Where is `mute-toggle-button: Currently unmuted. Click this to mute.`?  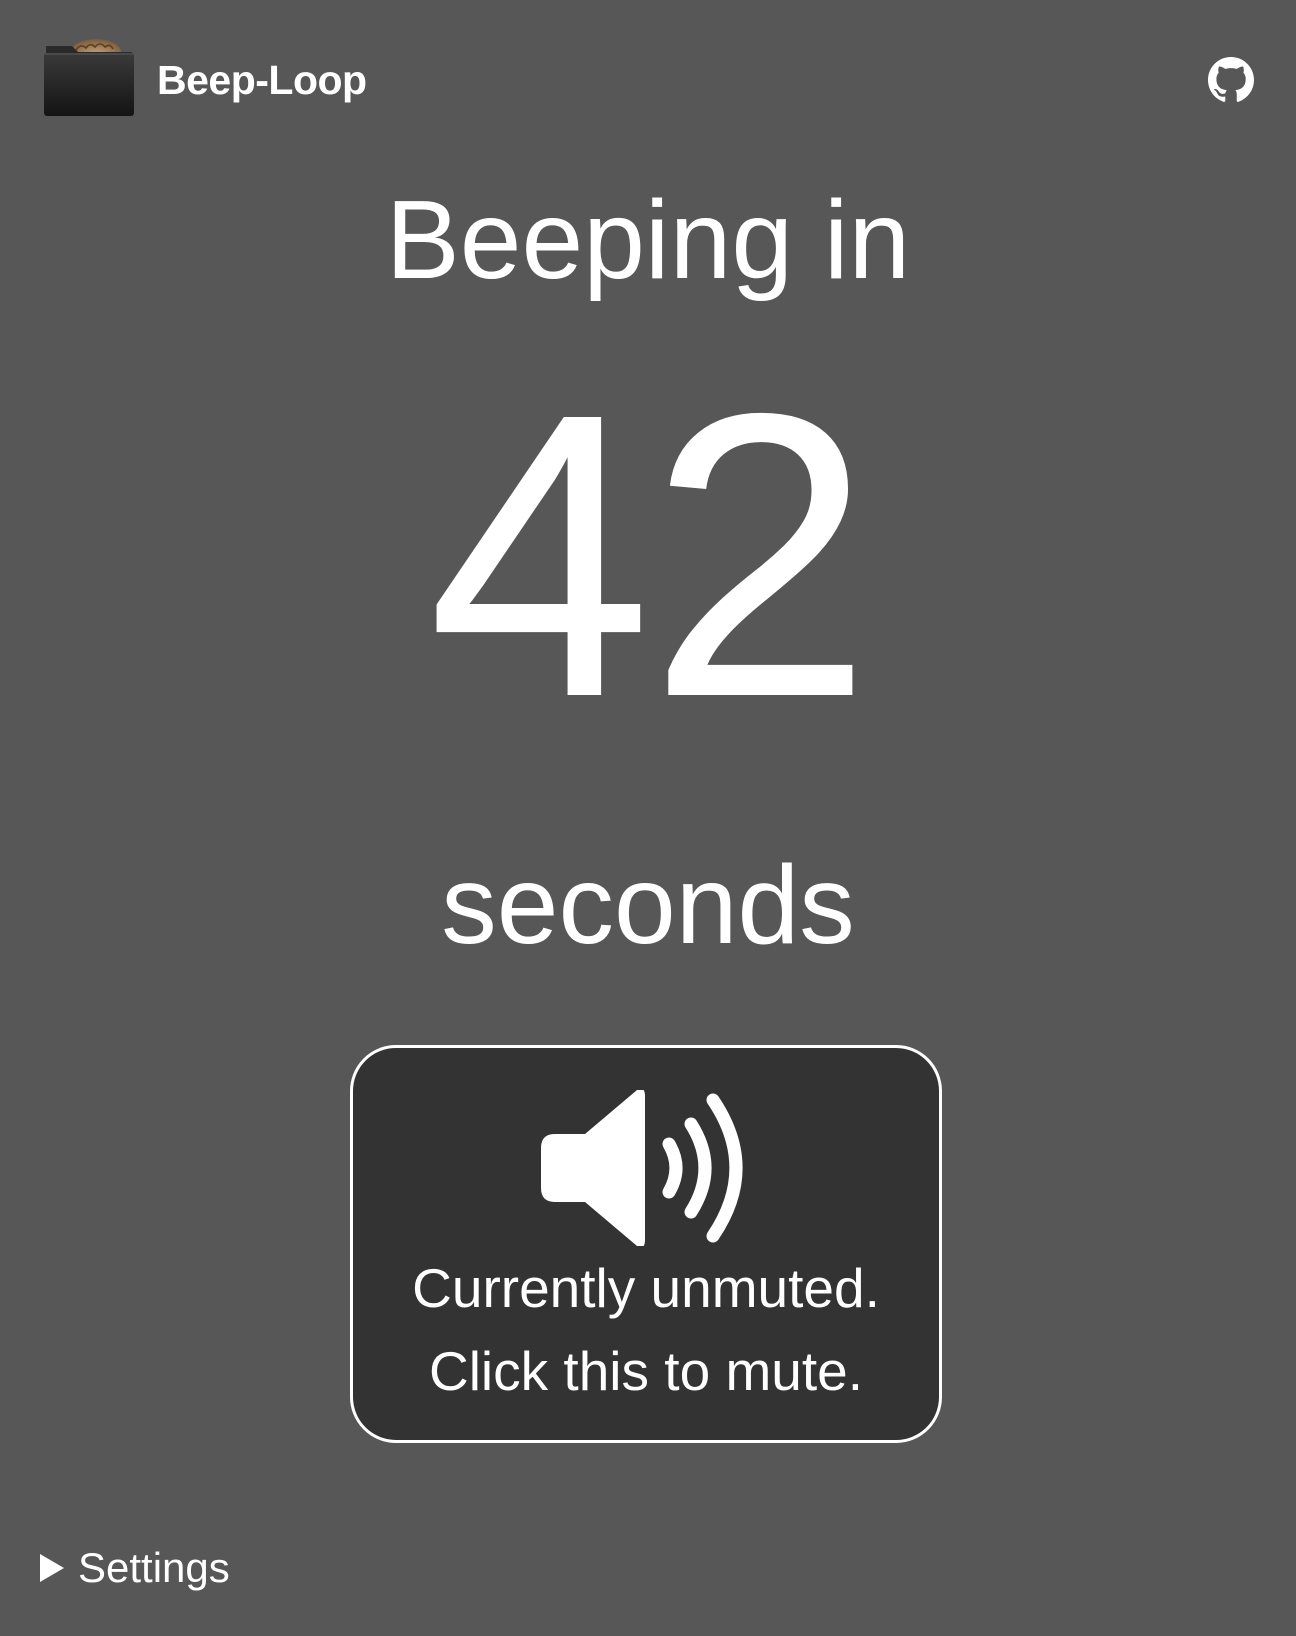 mute-toggle-button: Currently unmuted. Click this to mute. is located at coordinates (646, 1244).